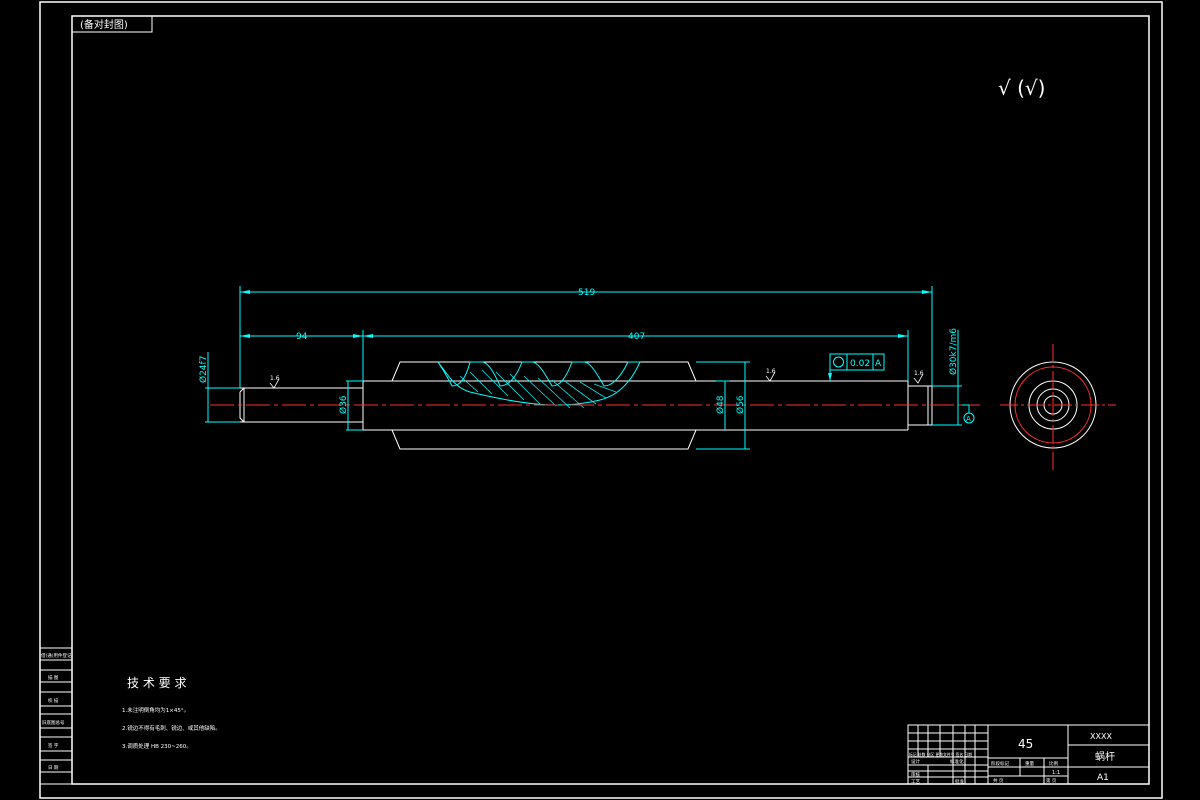  Describe the element at coordinates (1051, 780) in the screenshot. I see `title-sheet: 第 页` at that location.